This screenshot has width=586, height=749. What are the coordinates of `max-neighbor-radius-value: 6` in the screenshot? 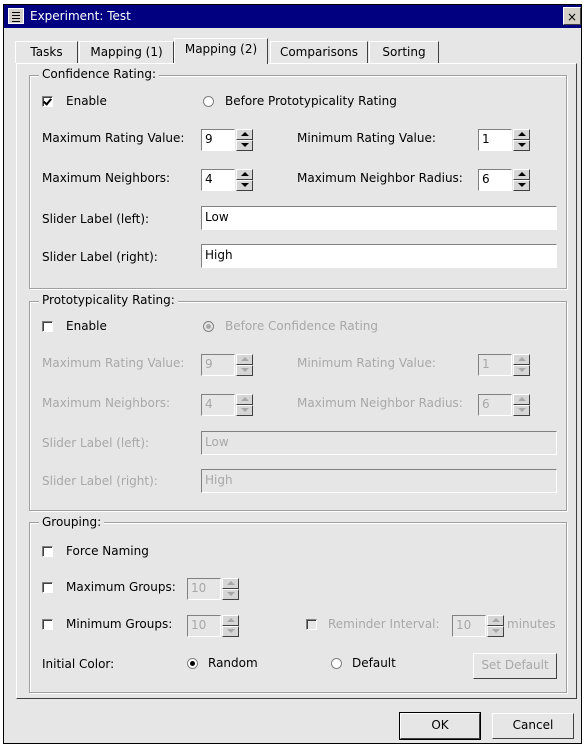 It's located at (495, 180).